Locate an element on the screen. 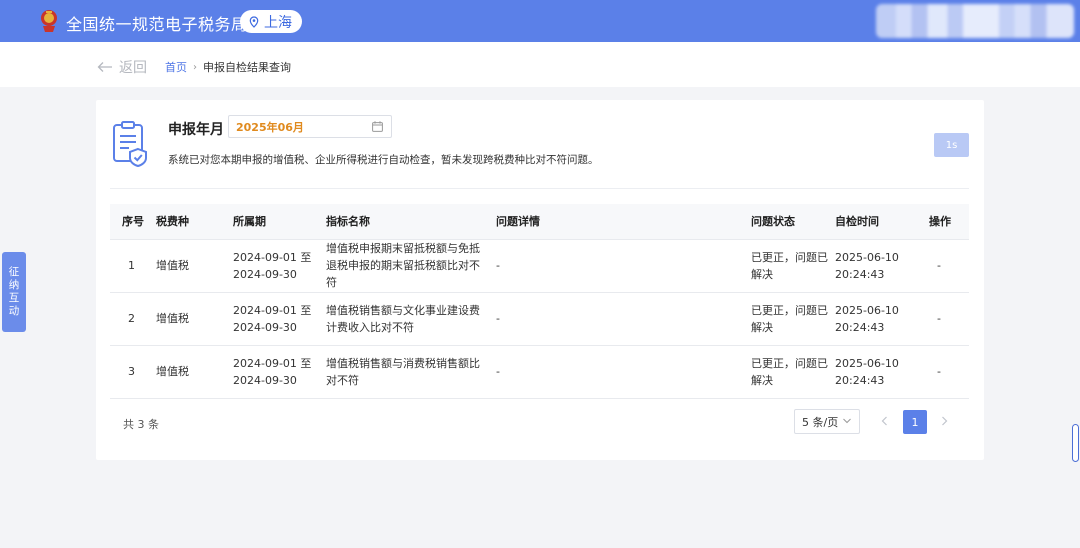 The height and width of the screenshot is (548, 1080). top-header: 全国统一规范电子税务局 上海 is located at coordinates (540, 21).